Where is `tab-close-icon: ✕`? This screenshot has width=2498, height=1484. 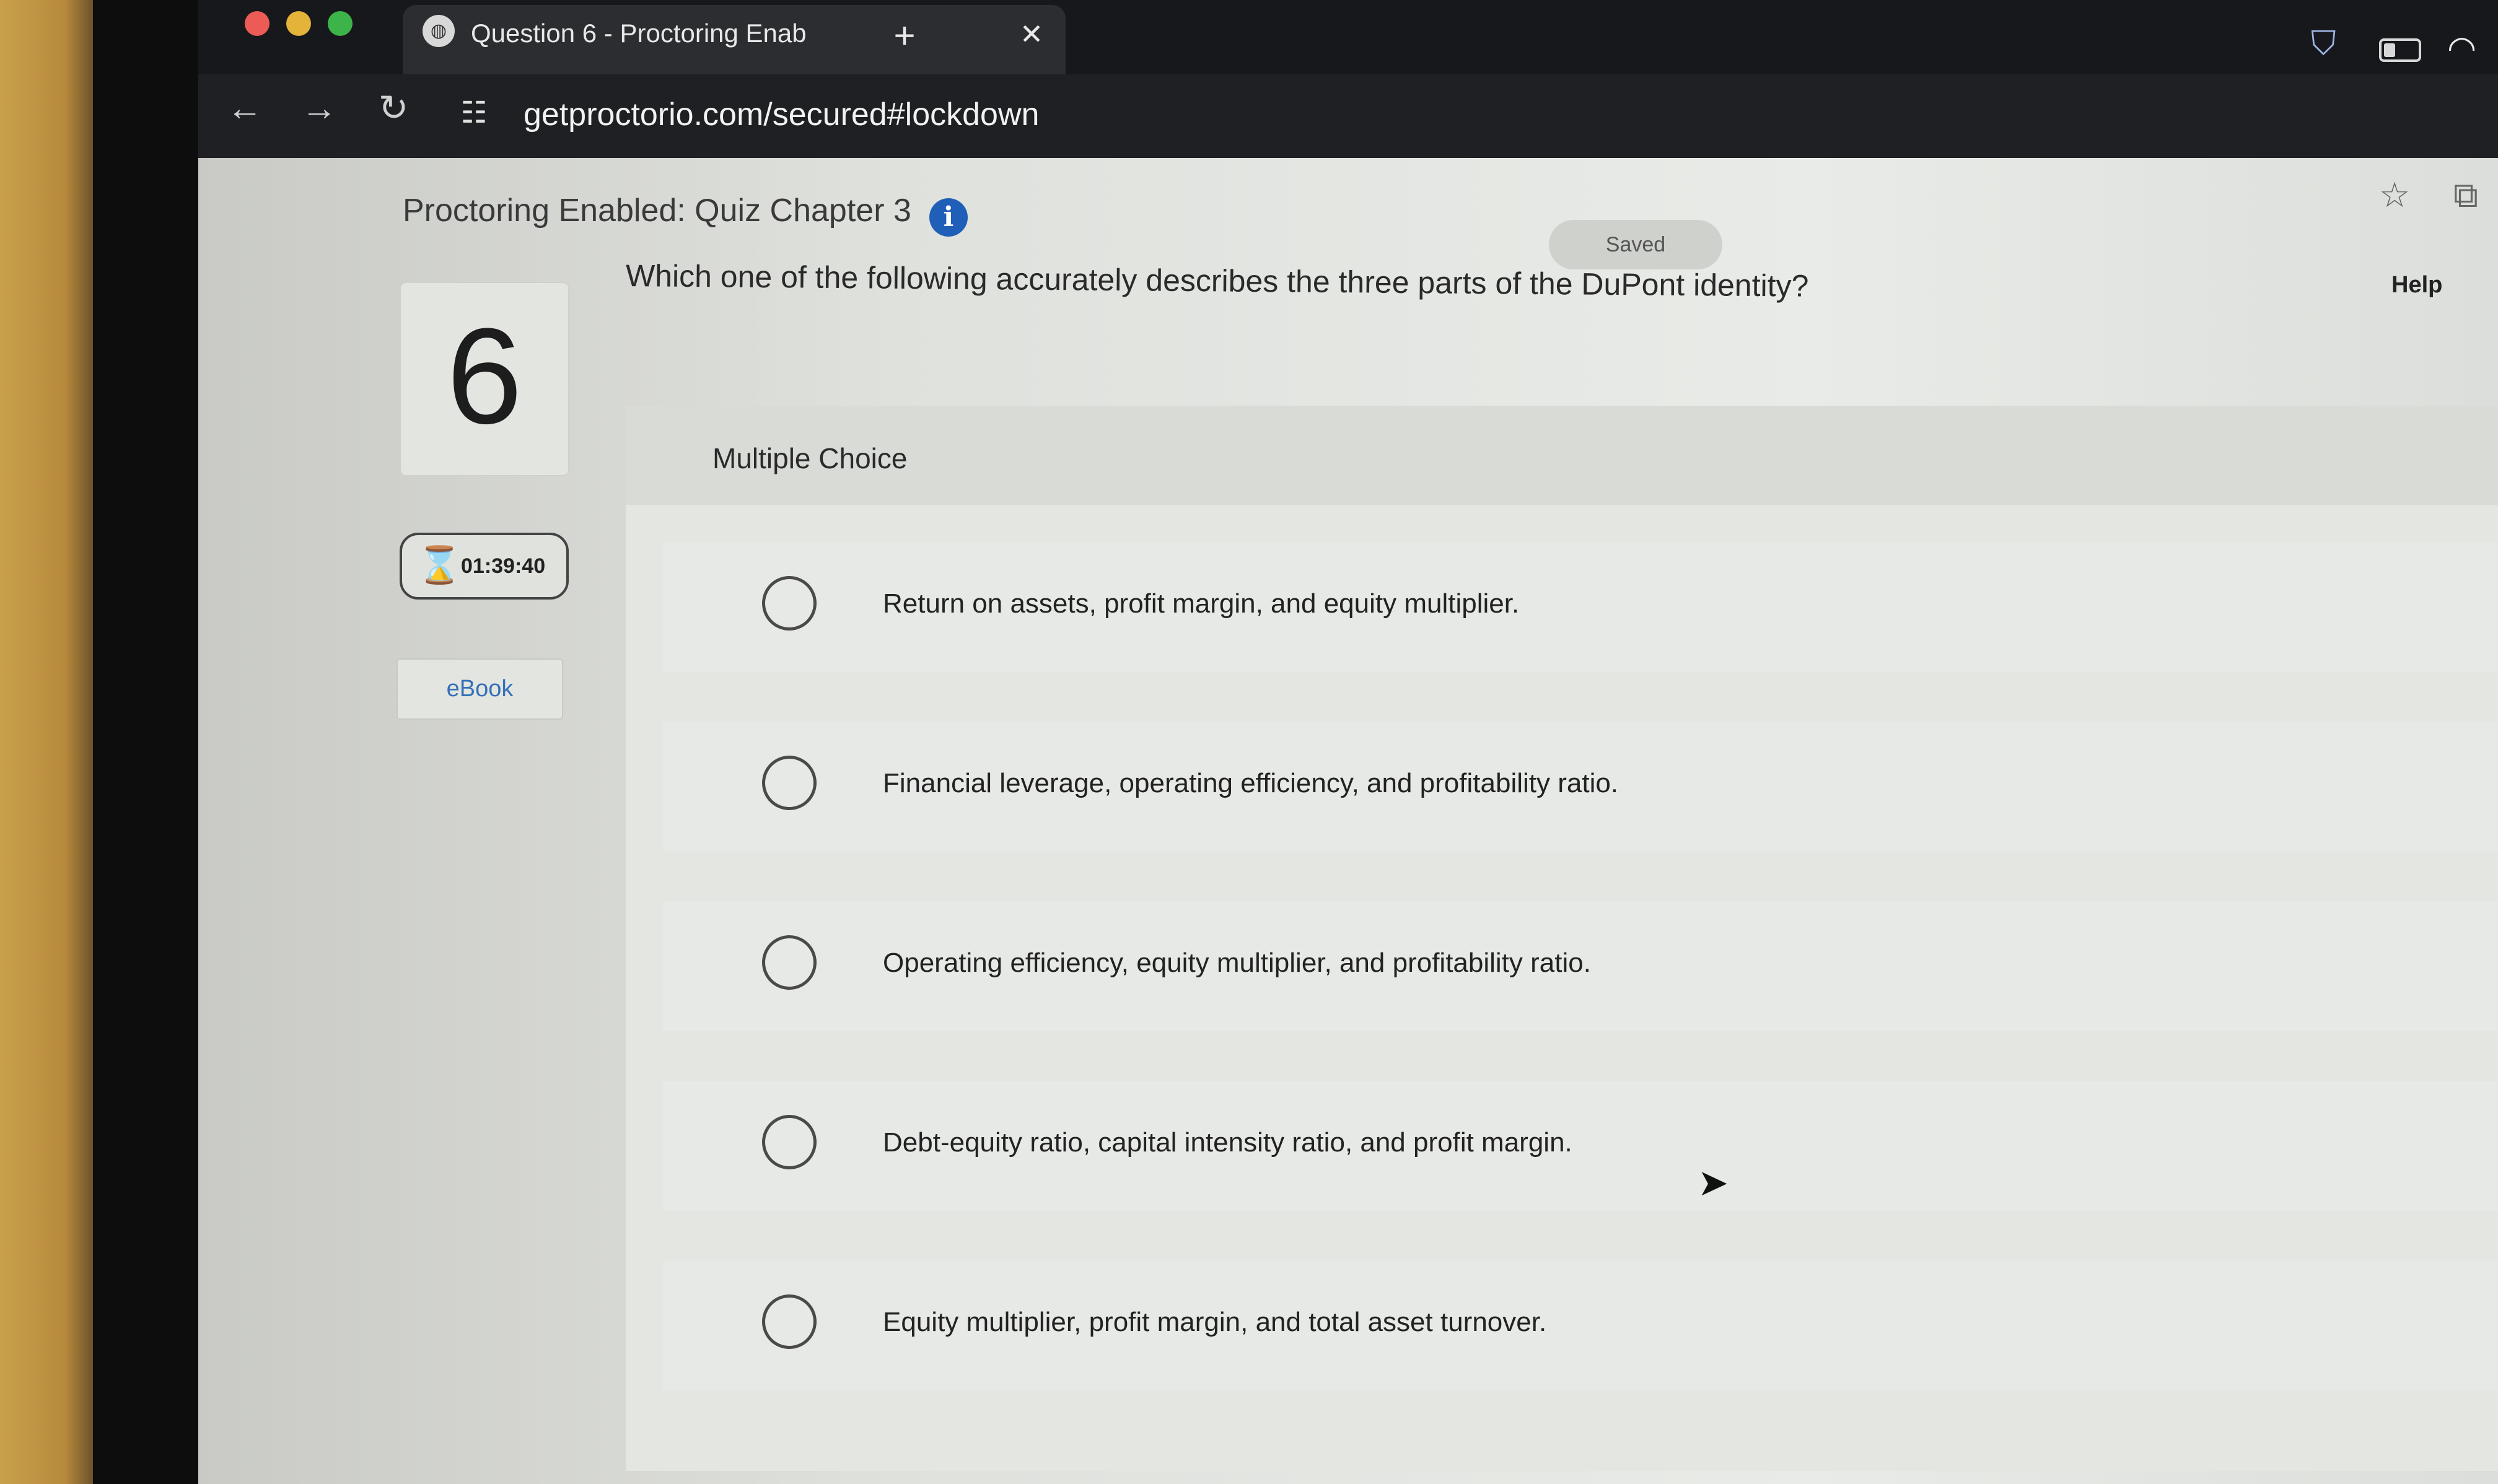
tab-close-icon: ✕ is located at coordinates (1031, 34).